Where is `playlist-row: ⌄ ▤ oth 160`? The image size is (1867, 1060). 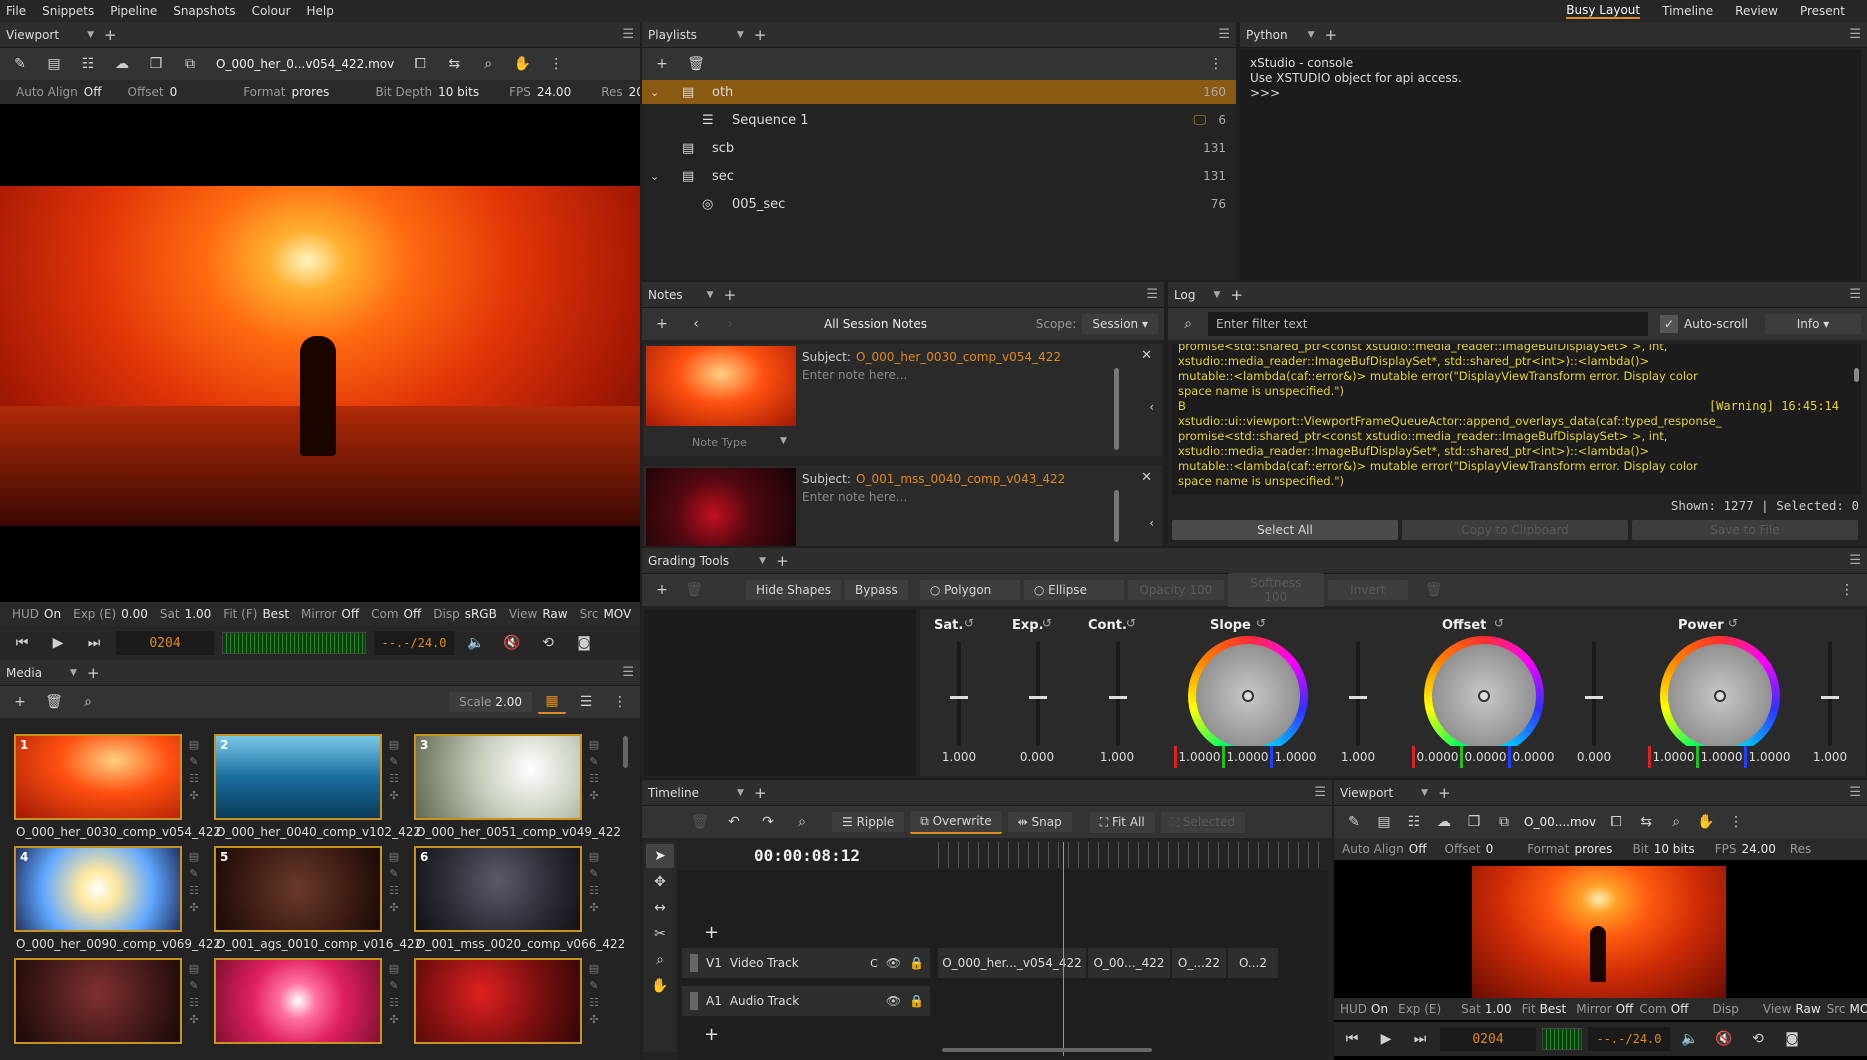 playlist-row: ⌄ ▤ oth 160 is located at coordinates (939, 92).